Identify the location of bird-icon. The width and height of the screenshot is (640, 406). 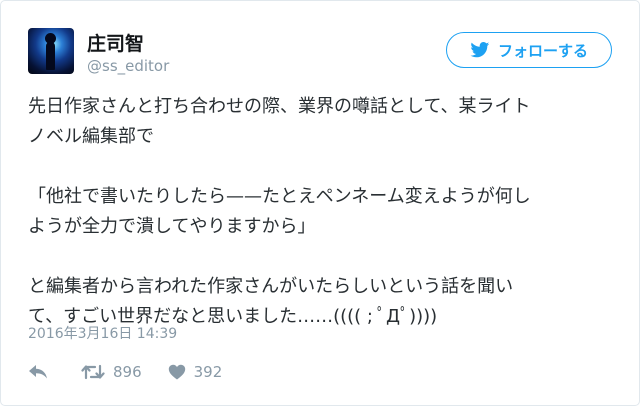
(480, 50).